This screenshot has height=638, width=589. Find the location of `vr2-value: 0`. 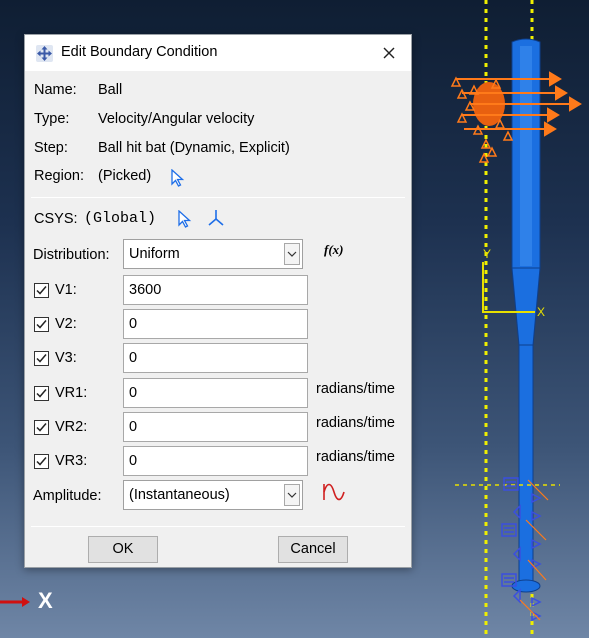

vr2-value: 0 is located at coordinates (133, 427).